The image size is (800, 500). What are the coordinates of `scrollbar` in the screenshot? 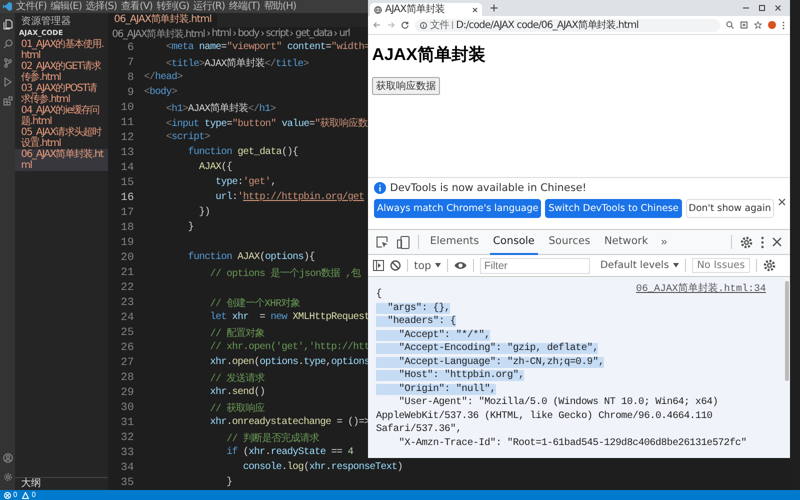 It's located at (787, 331).